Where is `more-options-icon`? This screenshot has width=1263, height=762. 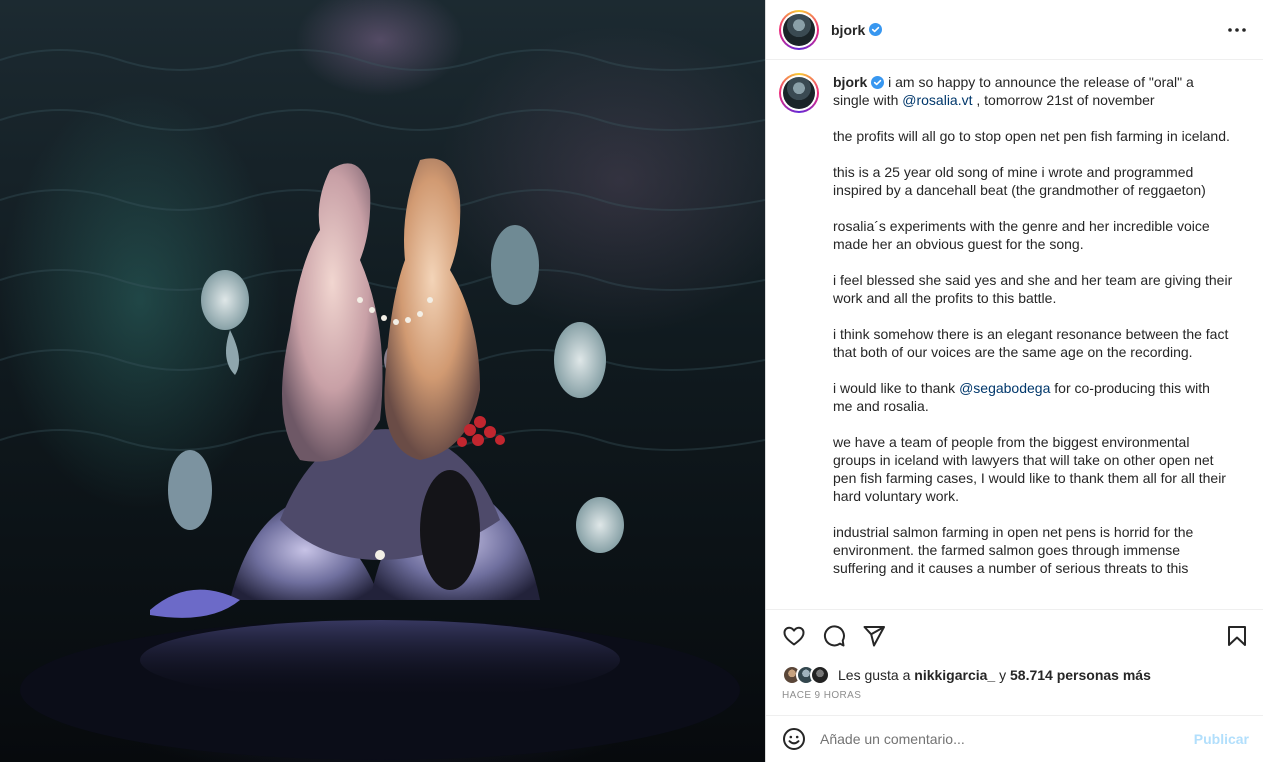 more-options-icon is located at coordinates (1237, 30).